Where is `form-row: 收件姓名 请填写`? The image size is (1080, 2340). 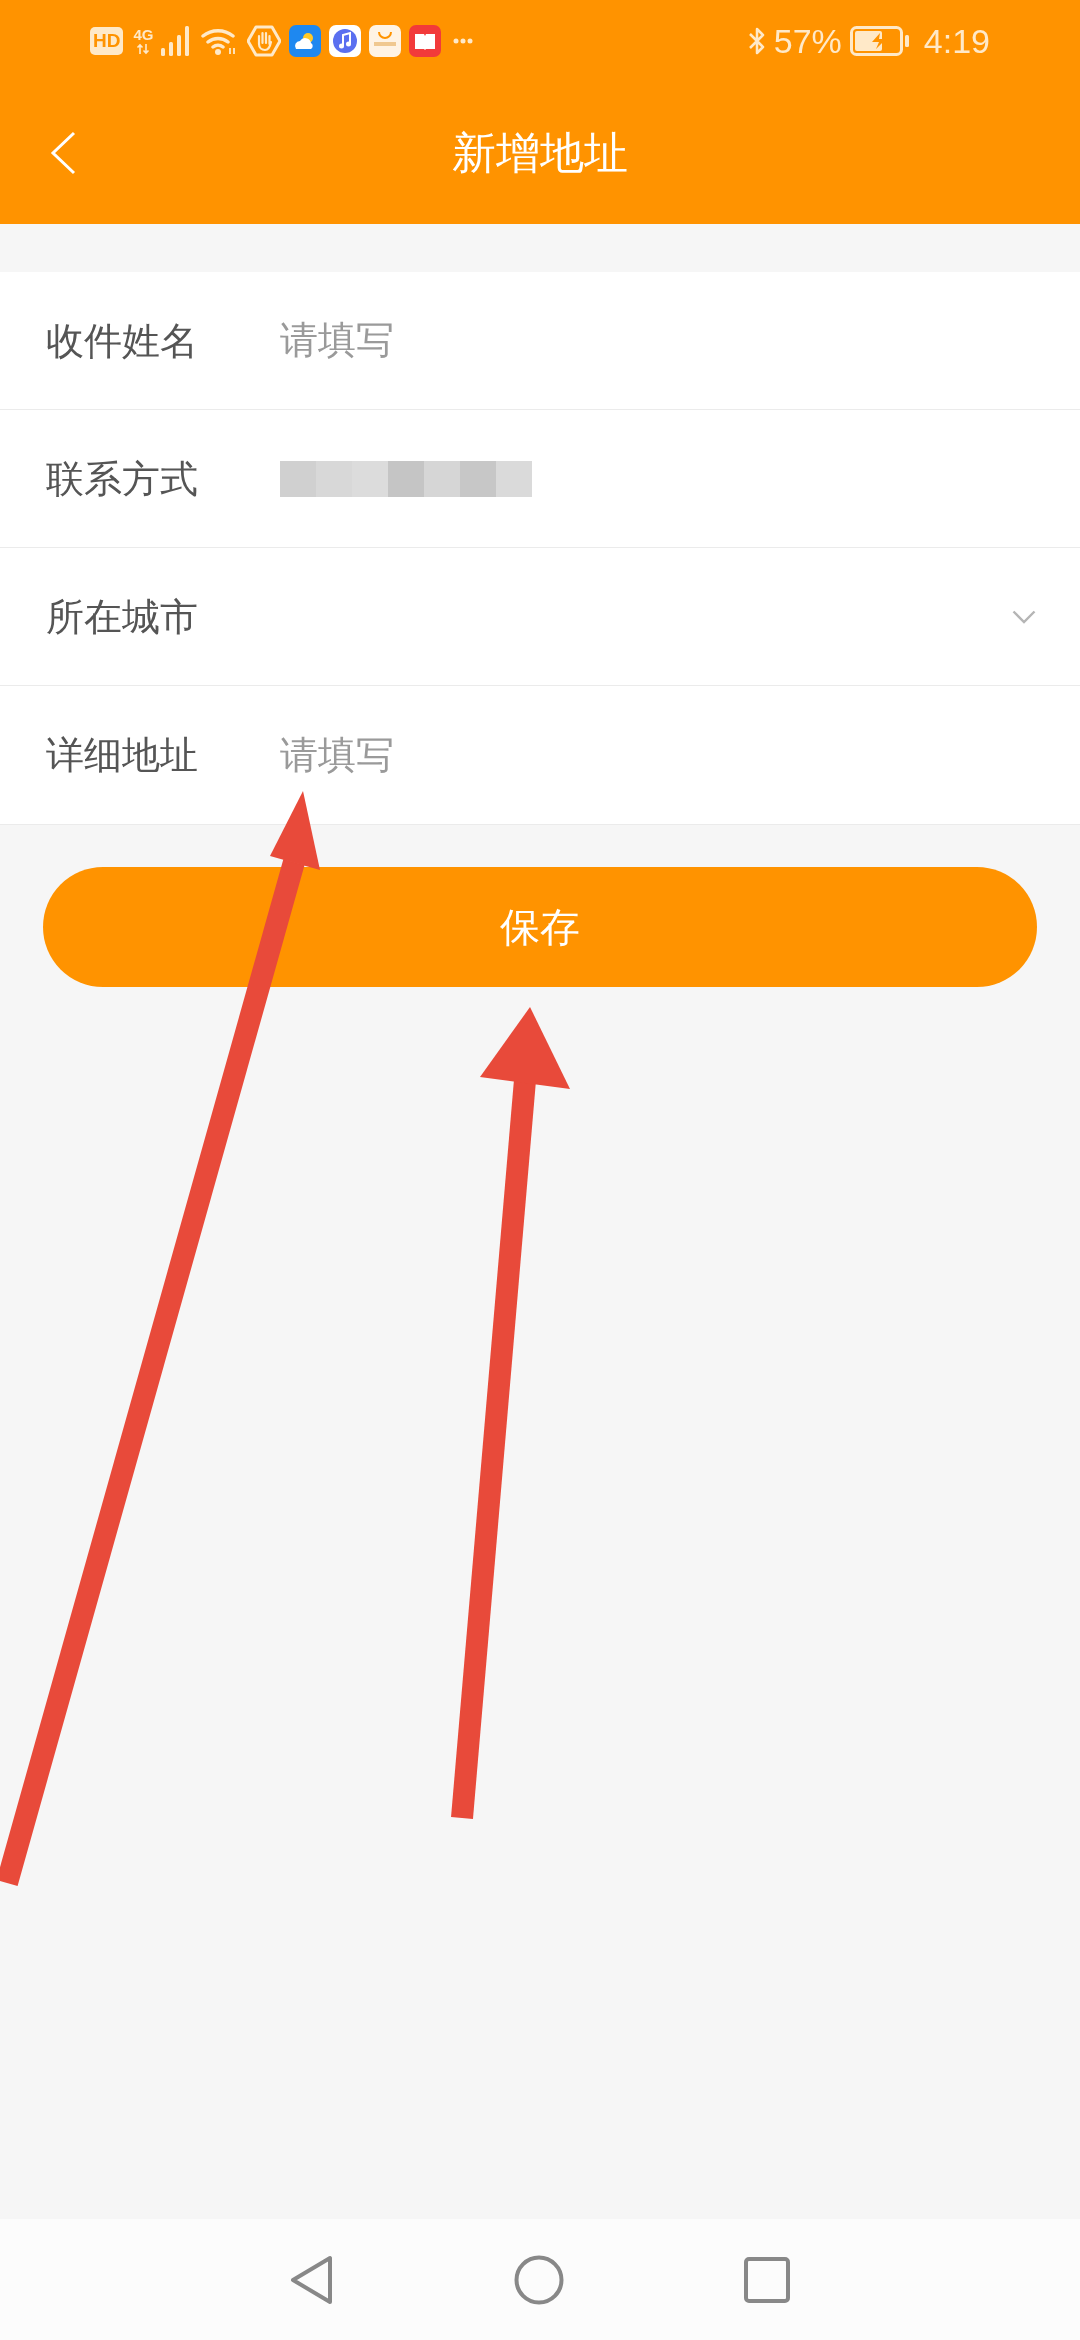 form-row: 收件姓名 请填写 is located at coordinates (540, 341).